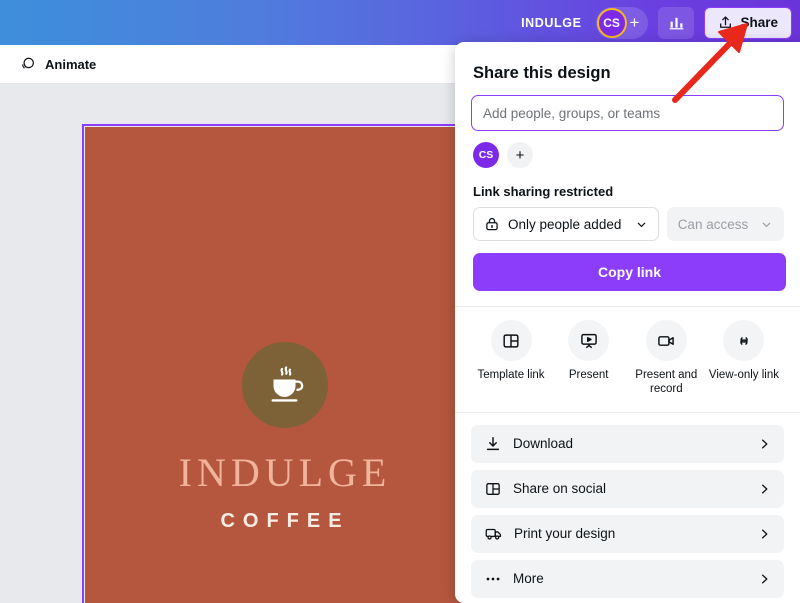 The width and height of the screenshot is (800, 603). I want to click on menu-item-download: Download, so click(627, 443).